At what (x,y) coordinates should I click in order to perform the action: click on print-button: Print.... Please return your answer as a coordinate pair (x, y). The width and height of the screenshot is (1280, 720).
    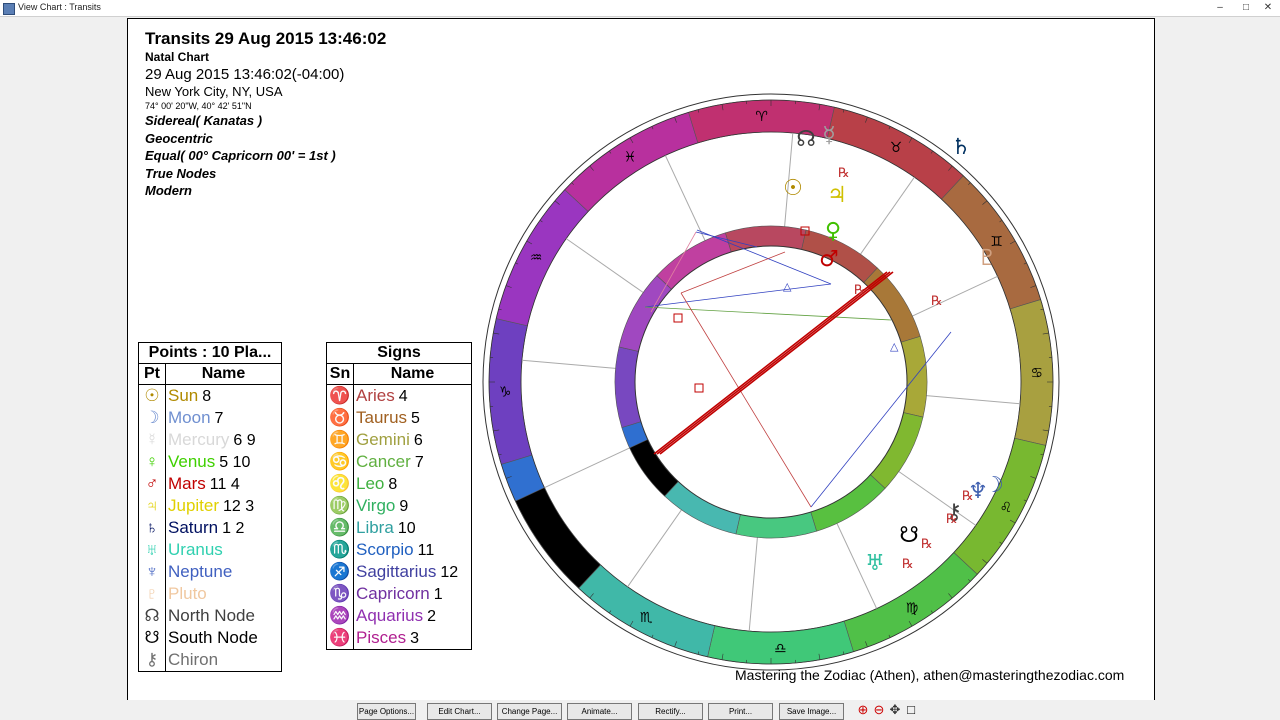
    Looking at the image, I should click on (740, 711).